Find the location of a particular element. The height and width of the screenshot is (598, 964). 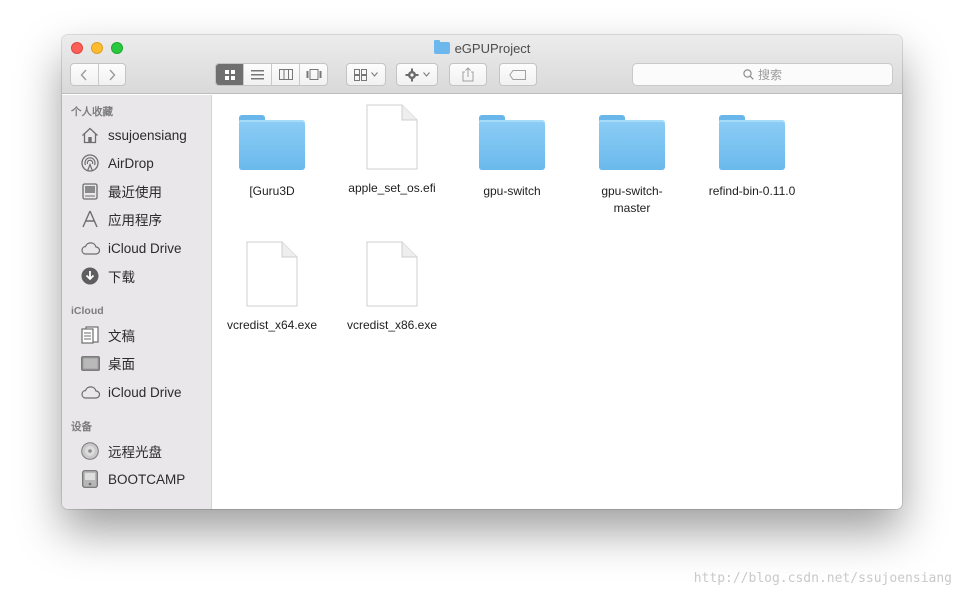

sidebar-section-devices: 设备 is located at coordinates (81, 427).